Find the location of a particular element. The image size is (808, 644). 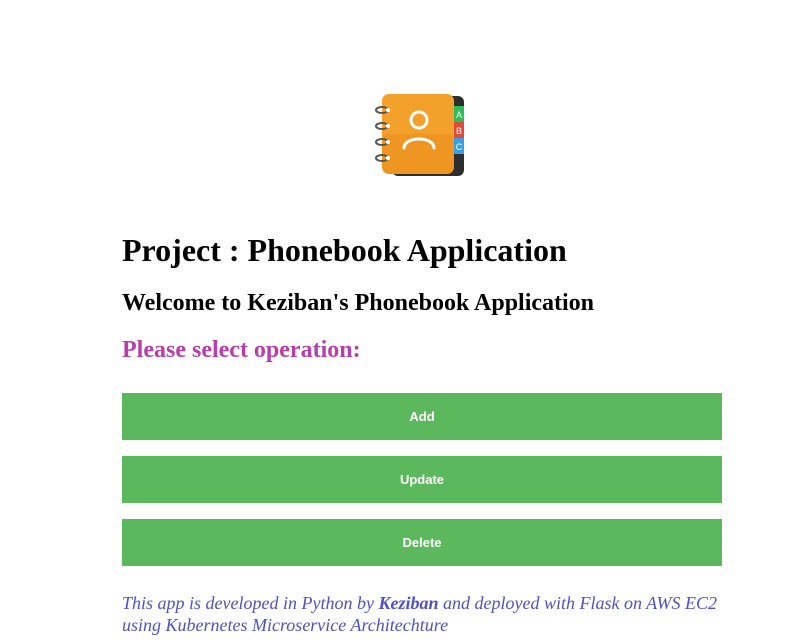

logo-tab-c: C is located at coordinates (459, 147).